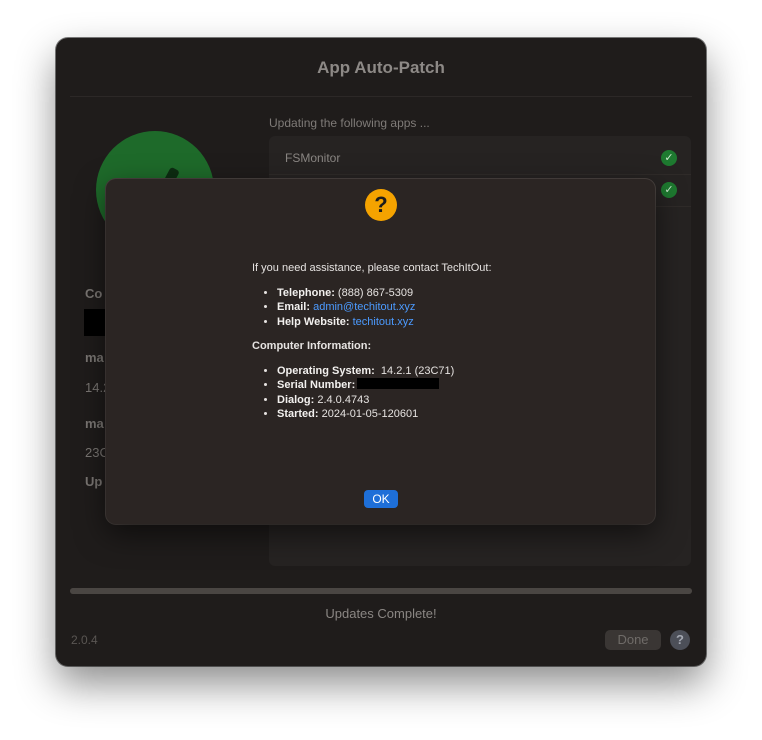 The image size is (762, 740). I want to click on sidebar-label-computer: Co, so click(94, 293).